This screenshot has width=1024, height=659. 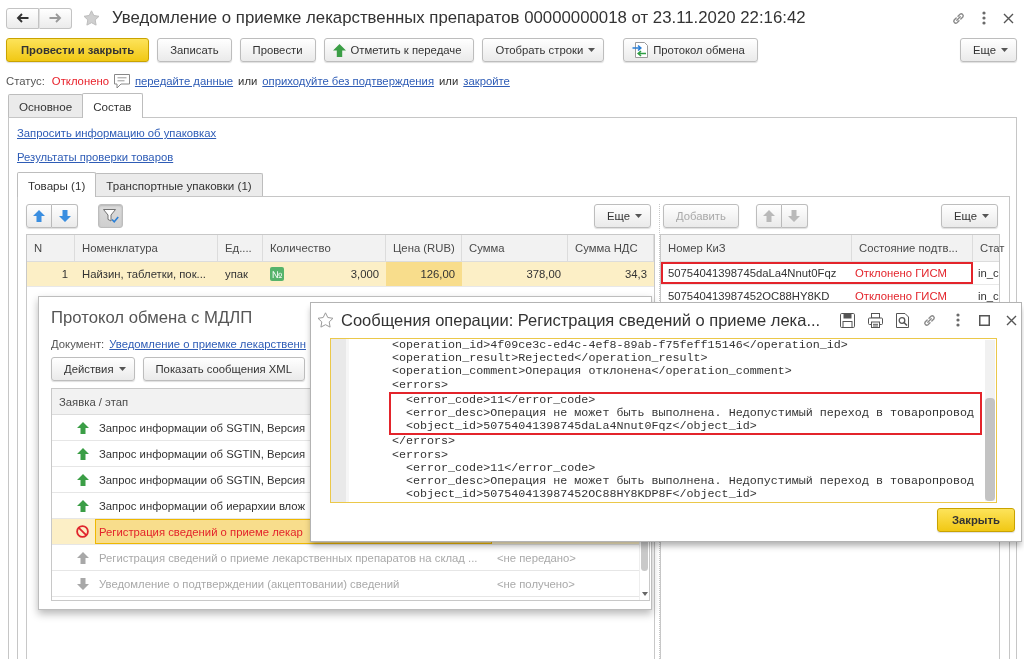 What do you see at coordinates (201, 531) in the screenshot?
I see `step-name: Регистрация сведений о приеме лекар` at bounding box center [201, 531].